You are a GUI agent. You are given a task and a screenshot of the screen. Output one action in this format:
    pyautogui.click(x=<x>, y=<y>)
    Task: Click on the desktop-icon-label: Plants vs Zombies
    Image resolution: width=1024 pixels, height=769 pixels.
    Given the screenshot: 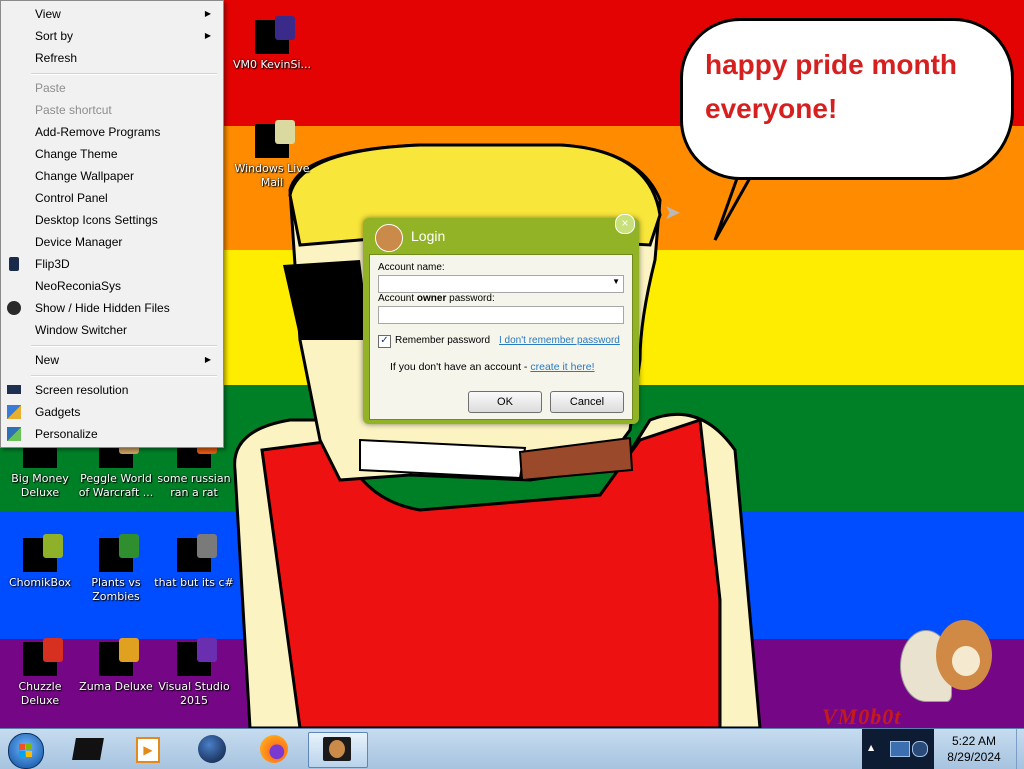 What is the action you would take?
    pyautogui.click(x=116, y=589)
    